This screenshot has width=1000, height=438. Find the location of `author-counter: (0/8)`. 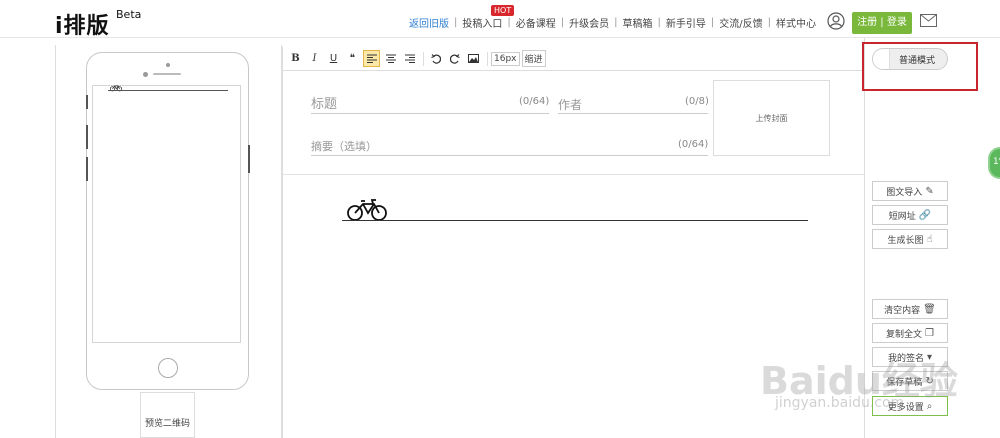

author-counter: (0/8) is located at coordinates (697, 101).